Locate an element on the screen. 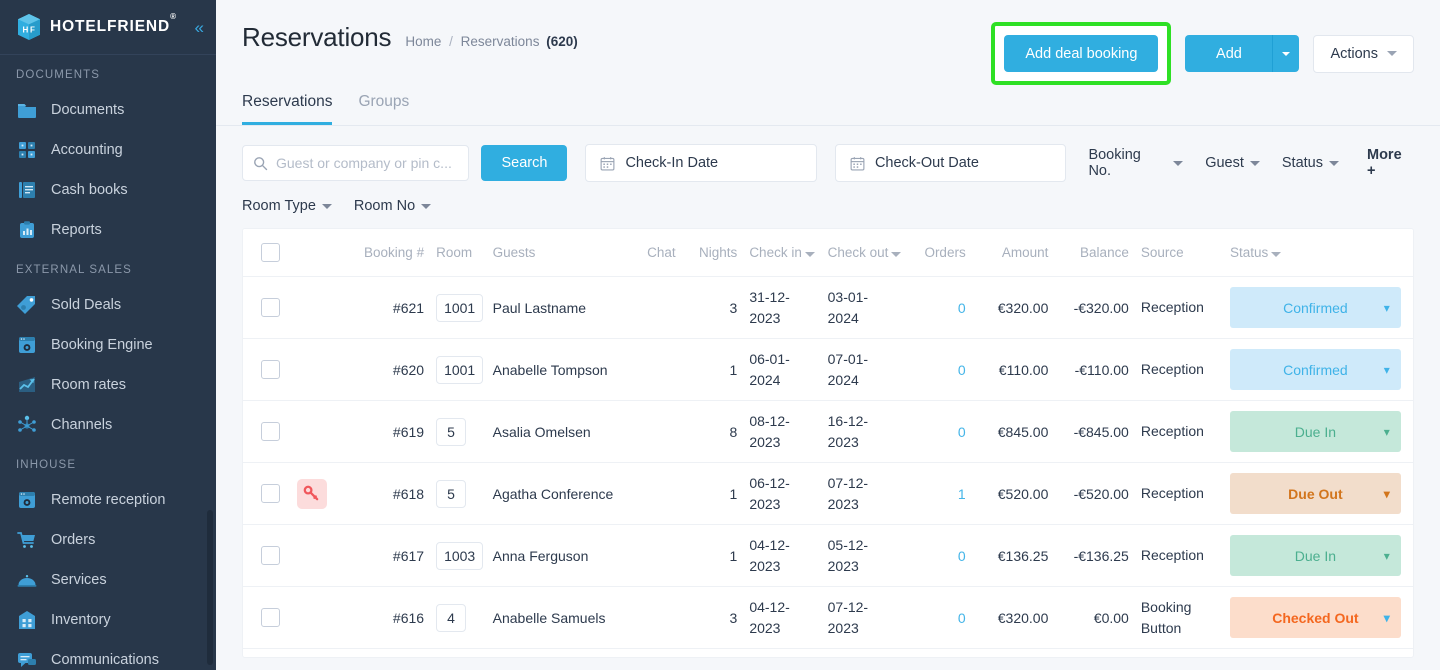 The image size is (1440, 670). cell-booking-number: #616 is located at coordinates (390, 617).